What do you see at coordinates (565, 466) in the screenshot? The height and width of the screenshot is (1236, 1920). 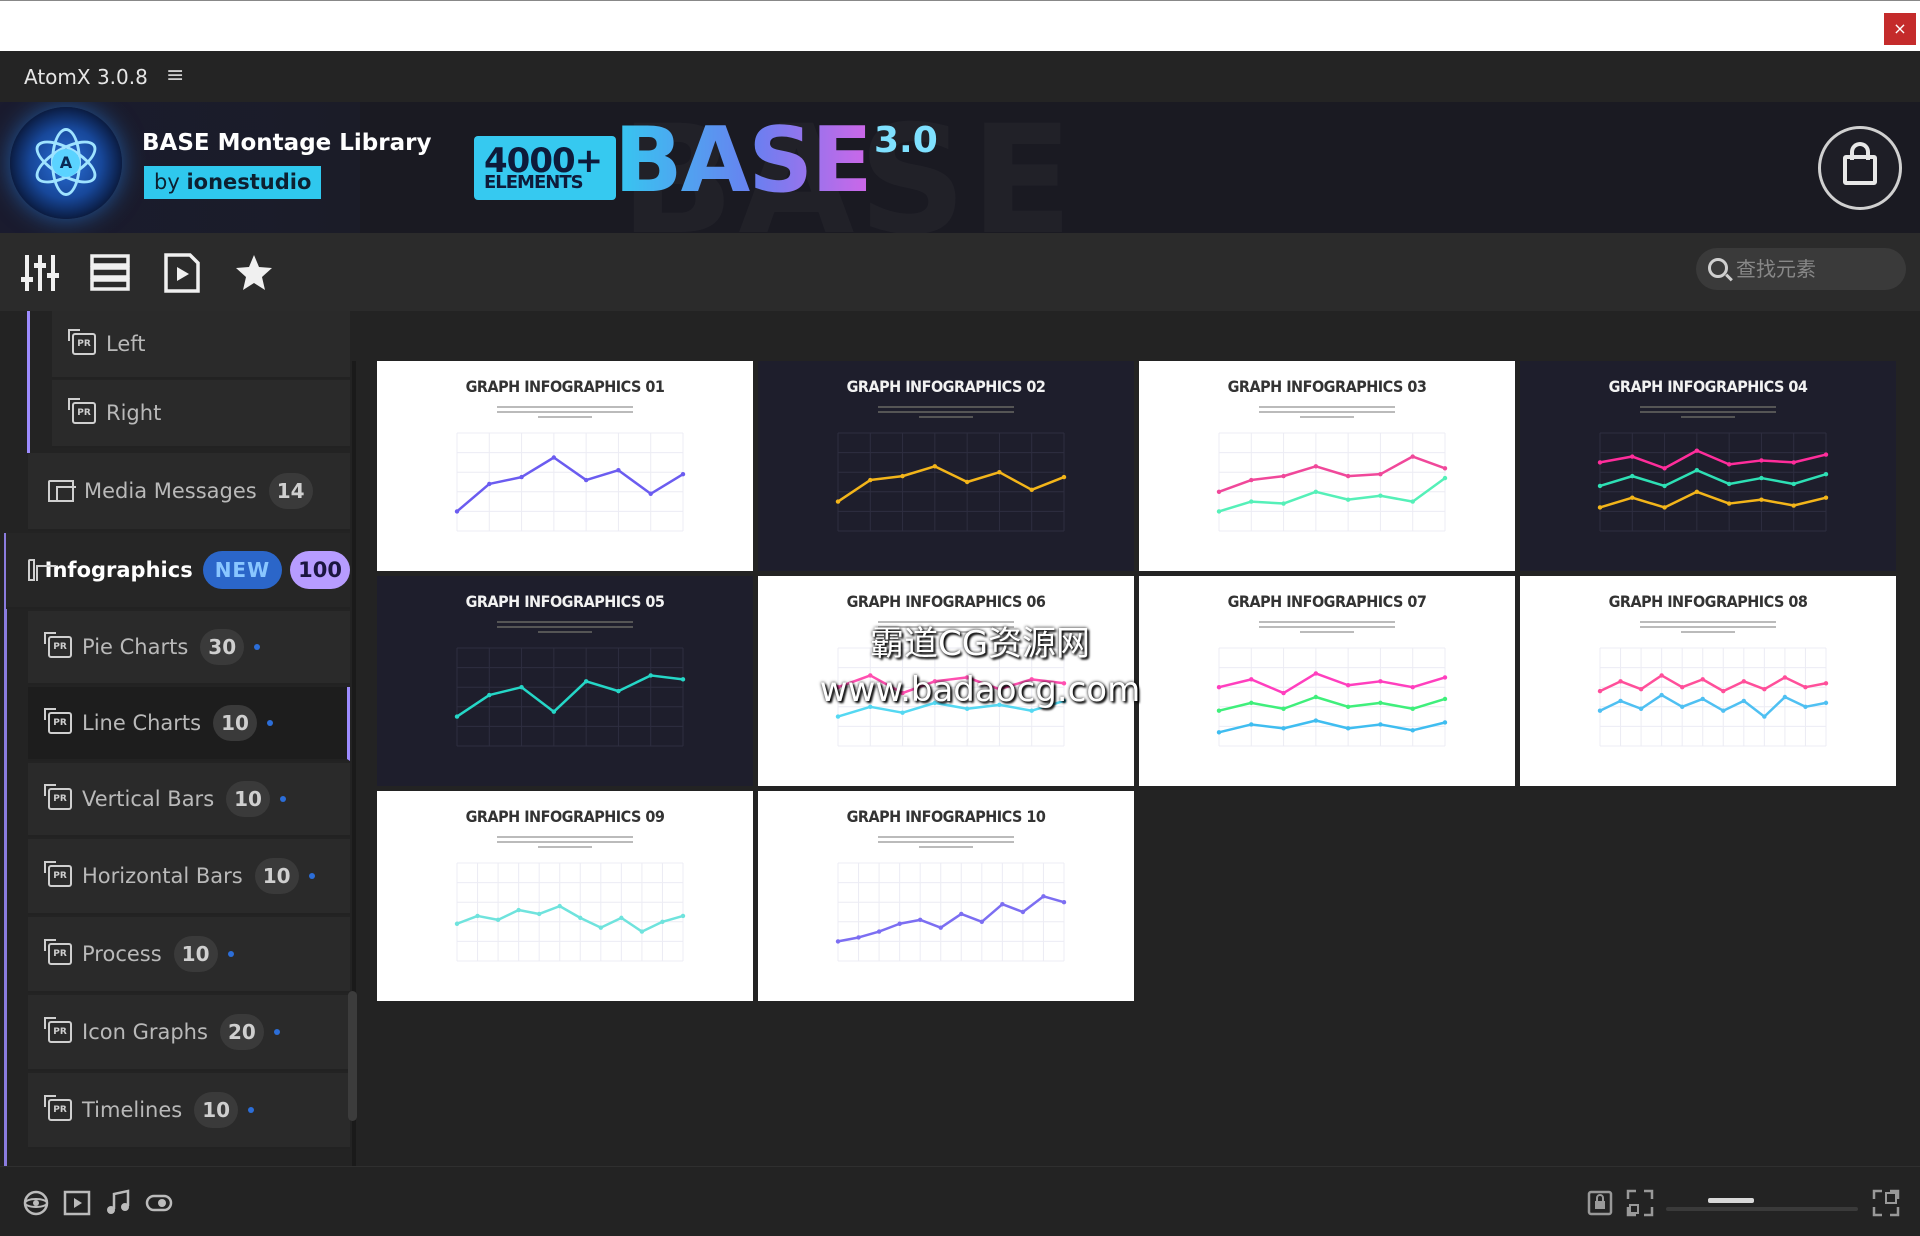 I see `preview-card: GRAPH INFOGRAPHICS 01` at bounding box center [565, 466].